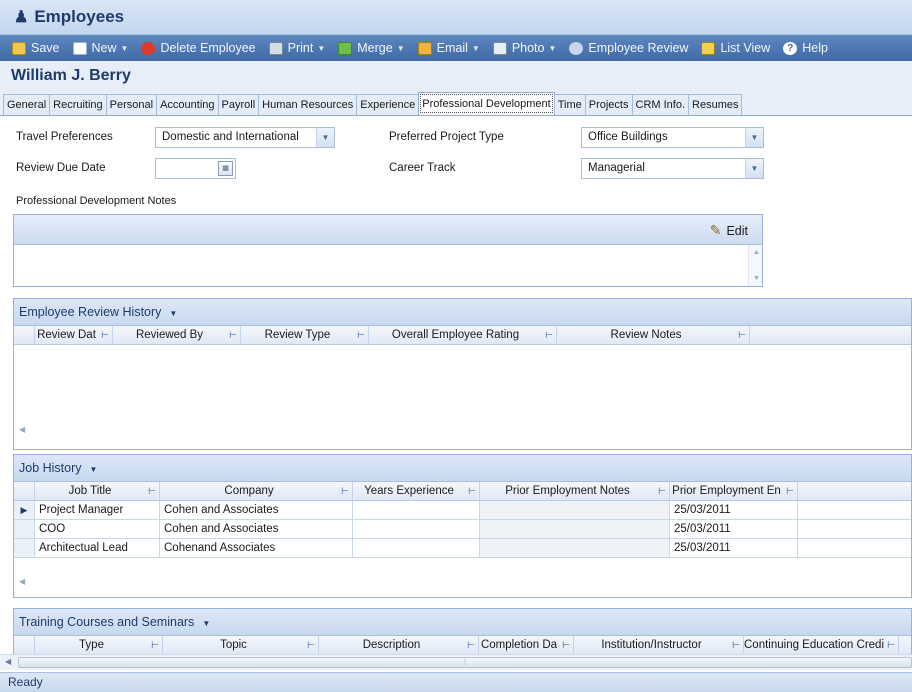 Image resolution: width=912 pixels, height=692 pixels. Describe the element at coordinates (462, 622) in the screenshot. I see `training-courses-header: Training Courses and Seminars ▼` at that location.